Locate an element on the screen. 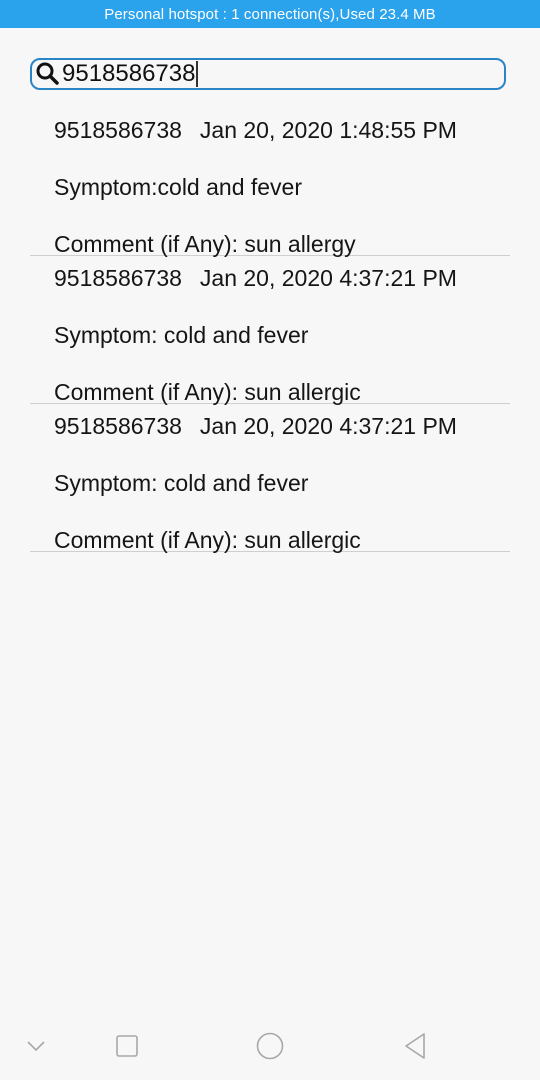 This screenshot has width=540, height=1080. square-recents-icon is located at coordinates (127, 1046).